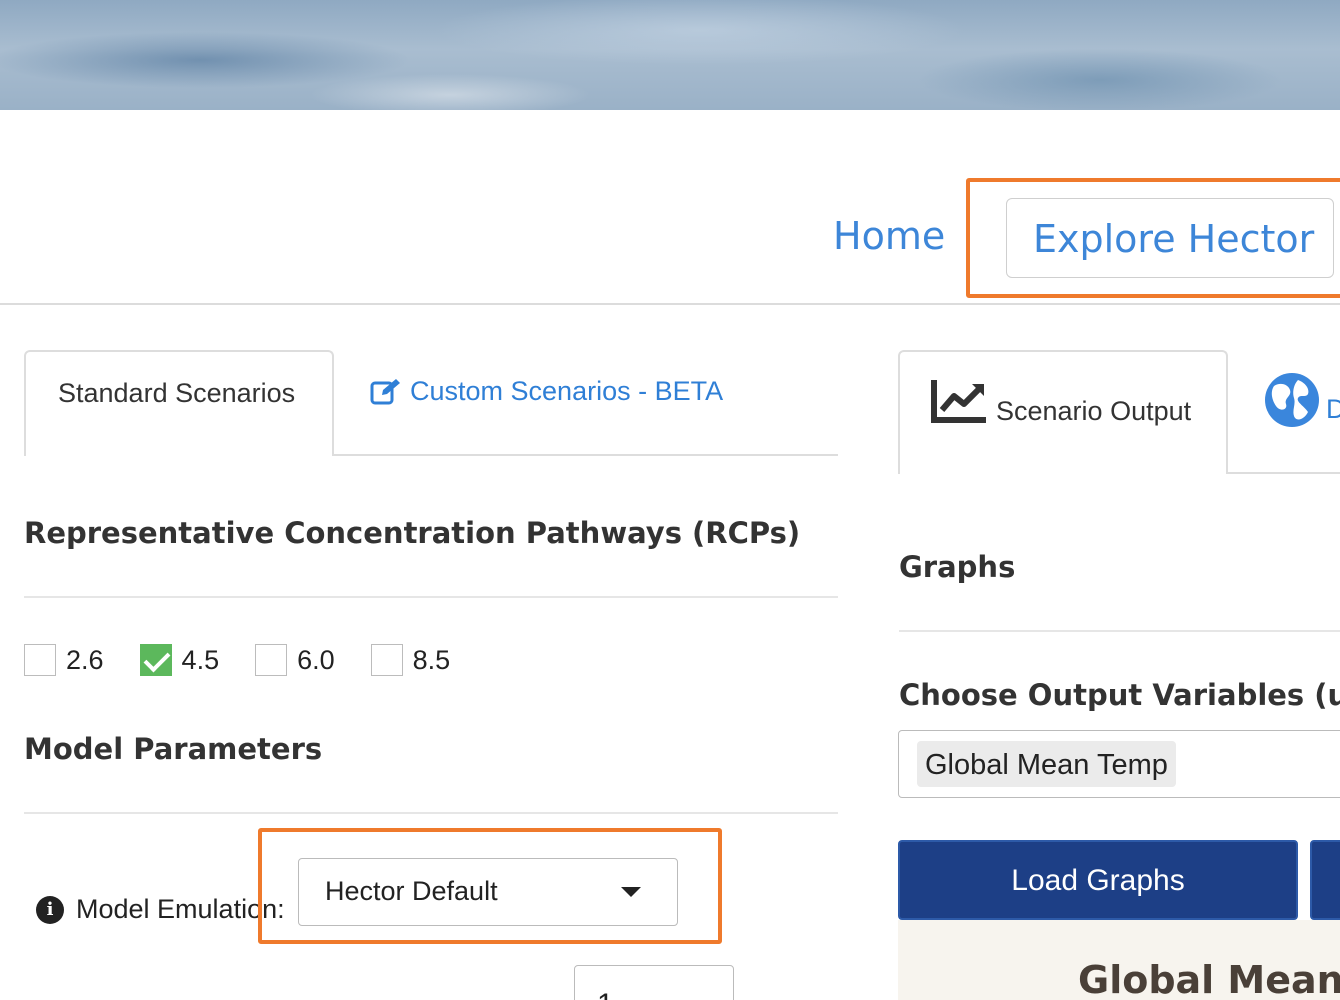  I want to click on rcp-label: 6.0, so click(316, 659).